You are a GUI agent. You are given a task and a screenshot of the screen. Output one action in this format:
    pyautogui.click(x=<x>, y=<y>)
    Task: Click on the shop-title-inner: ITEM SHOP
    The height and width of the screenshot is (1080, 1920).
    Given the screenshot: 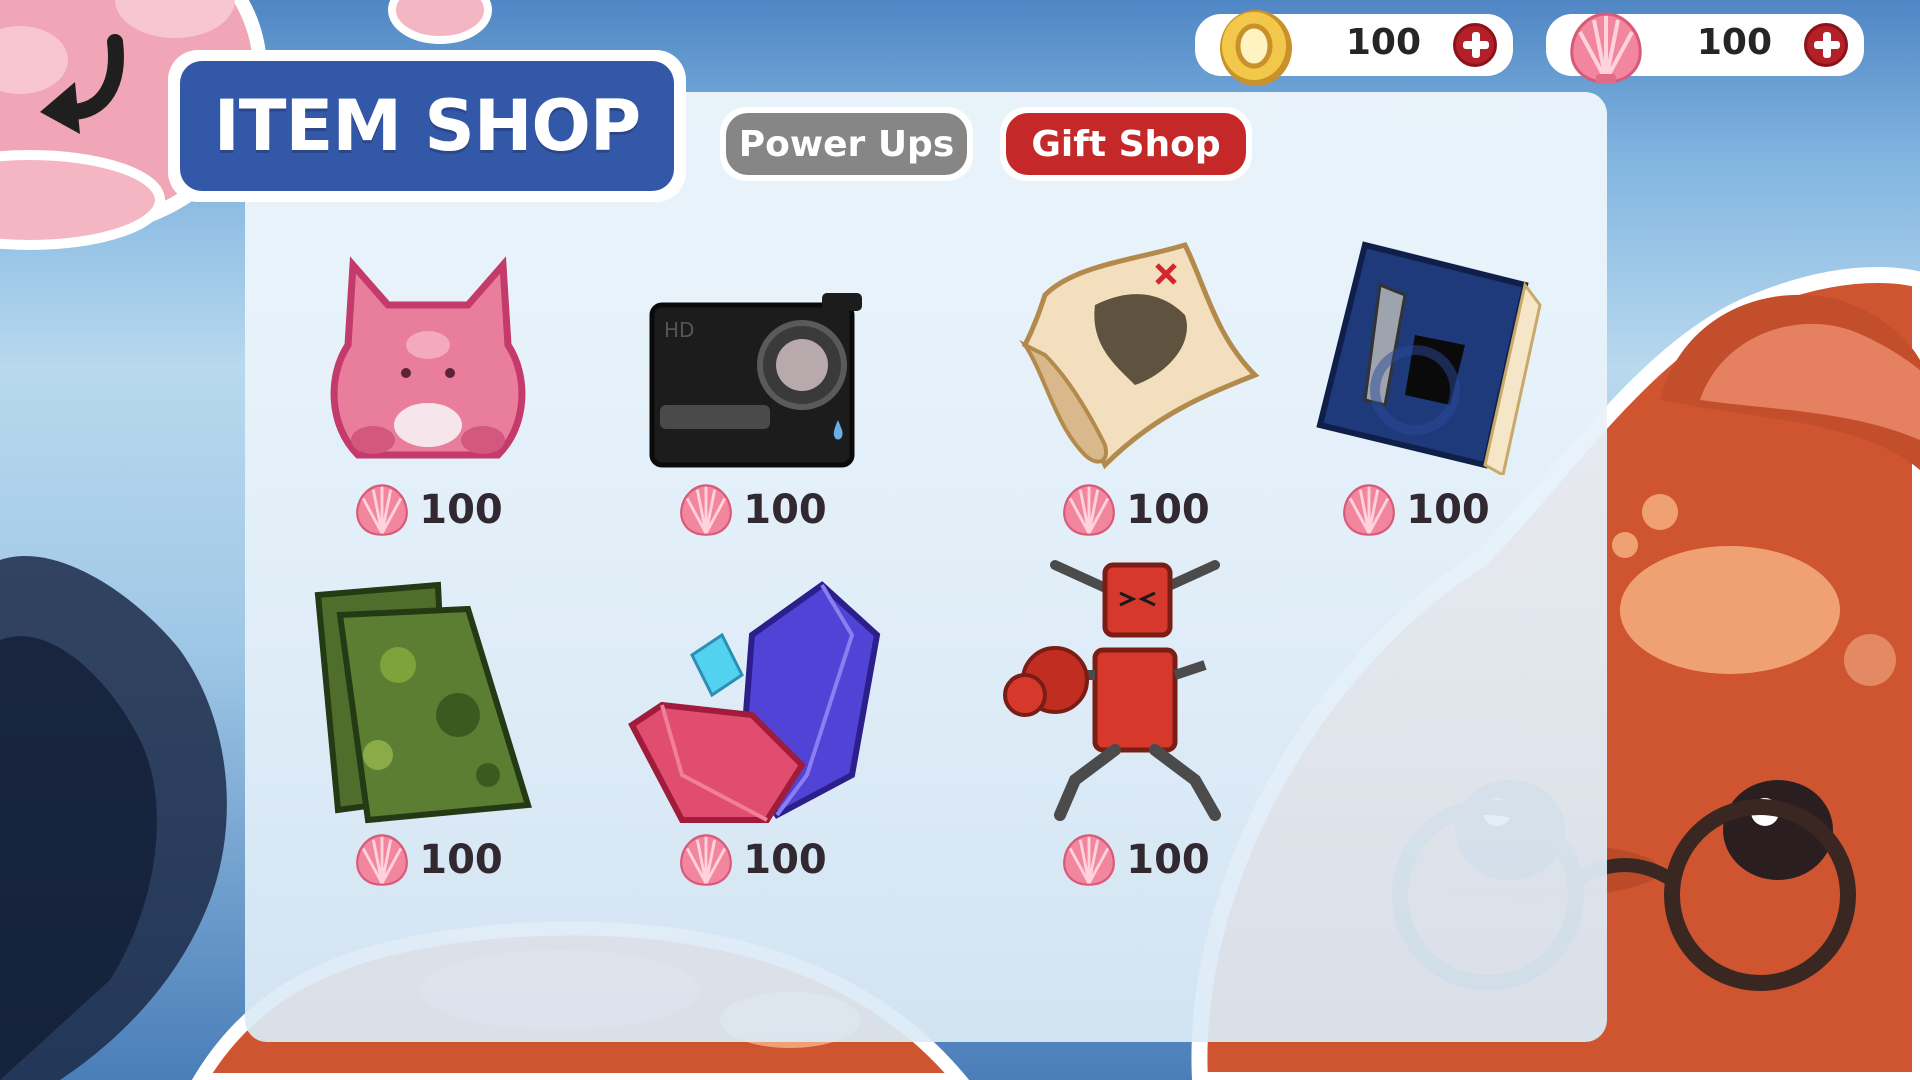 What is the action you would take?
    pyautogui.click(x=427, y=126)
    